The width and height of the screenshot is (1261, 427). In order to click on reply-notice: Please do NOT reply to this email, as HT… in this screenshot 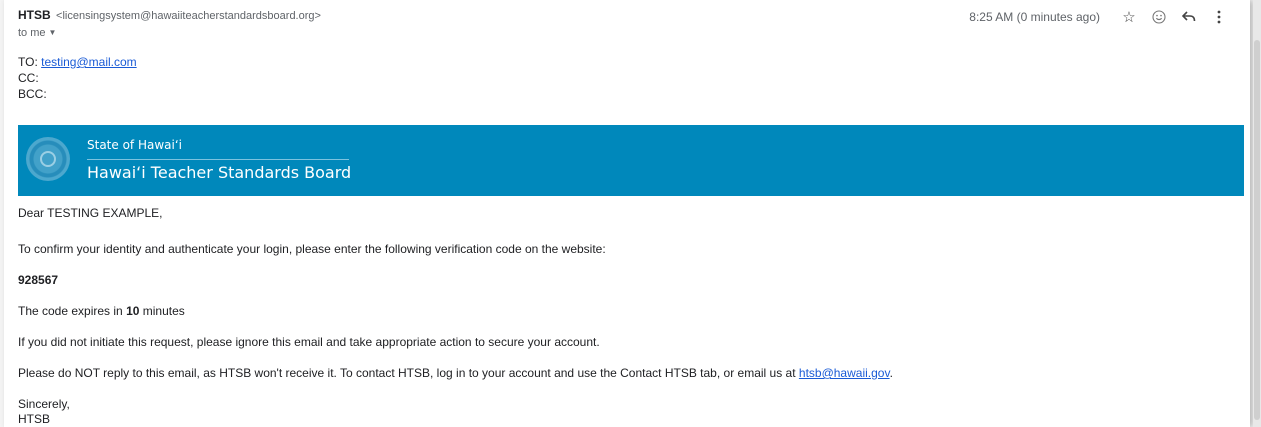, I will do `click(455, 373)`.